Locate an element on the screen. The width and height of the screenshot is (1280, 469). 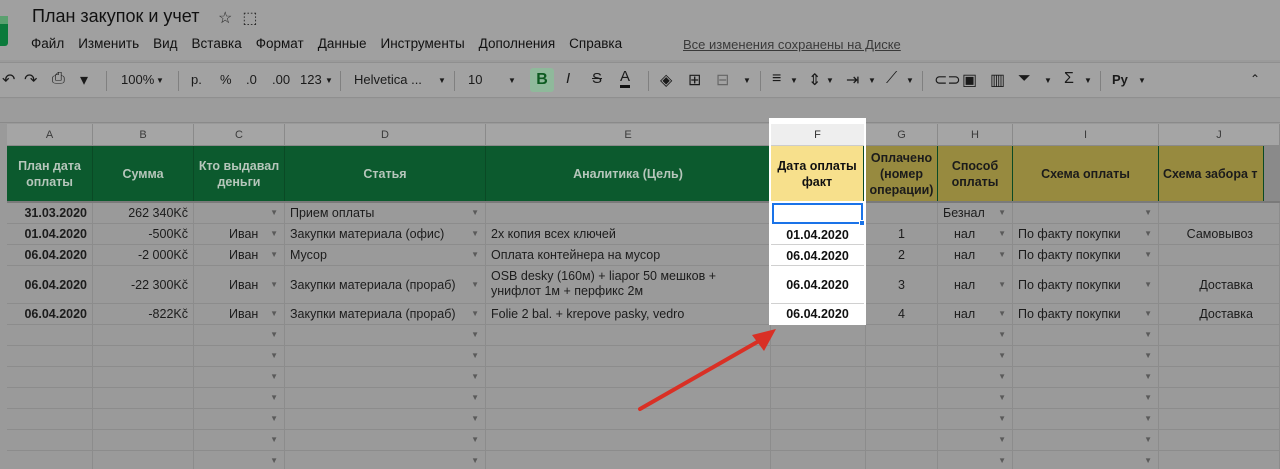
cell-operation: 3 is located at coordinates (902, 285).